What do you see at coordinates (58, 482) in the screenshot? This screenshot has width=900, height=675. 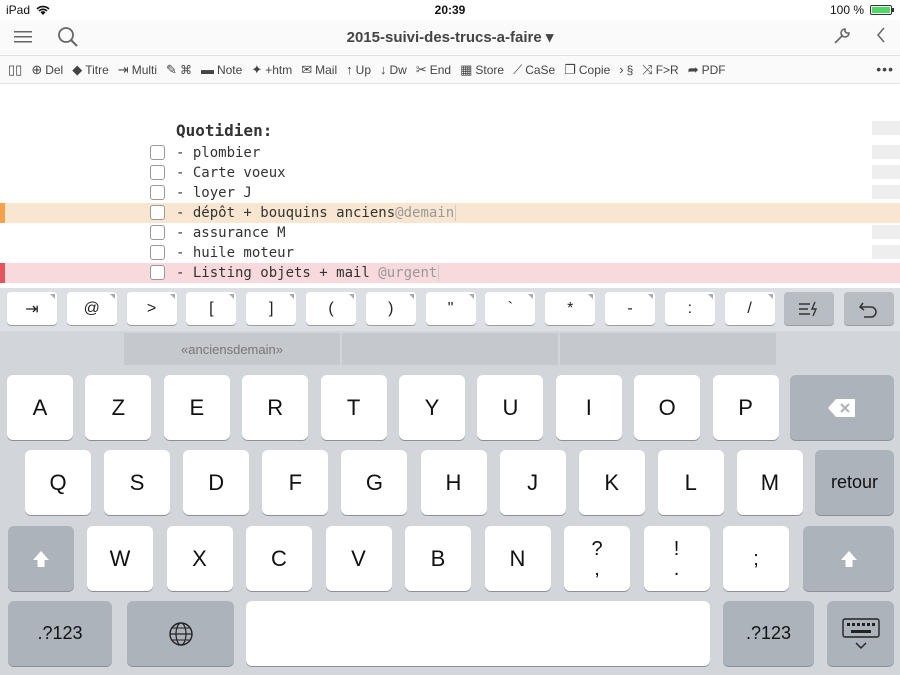 I see `letter-key: Q` at bounding box center [58, 482].